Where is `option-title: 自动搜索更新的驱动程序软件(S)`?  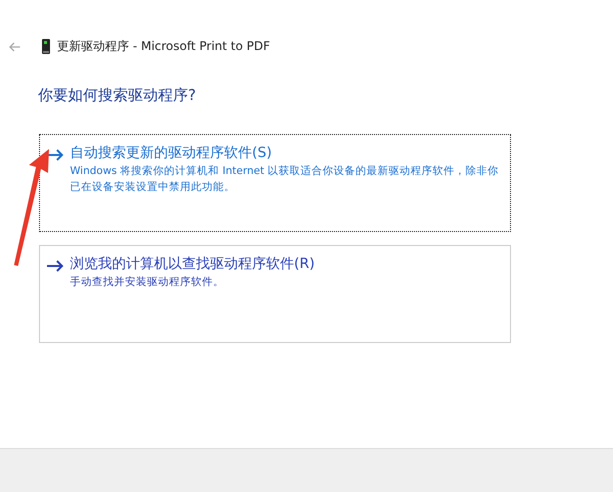 option-title: 自动搜索更新的驱动程序软件(S) is located at coordinates (171, 153).